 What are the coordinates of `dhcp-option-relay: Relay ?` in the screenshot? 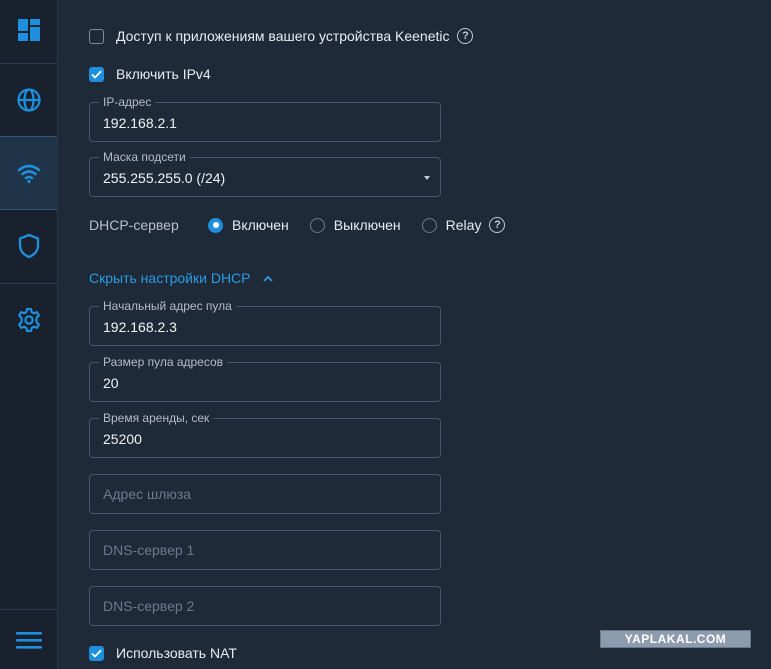 It's located at (463, 225).